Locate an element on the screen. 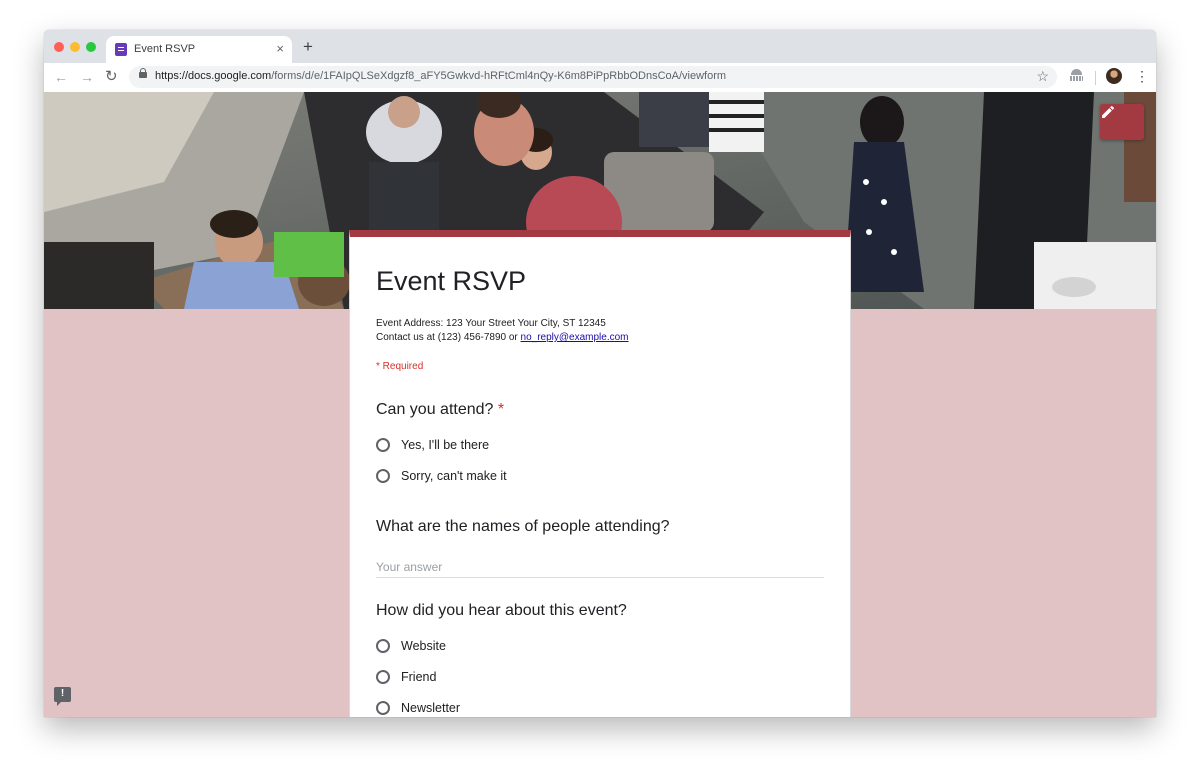  option-yes: Yes, I'll be there is located at coordinates (432, 445).